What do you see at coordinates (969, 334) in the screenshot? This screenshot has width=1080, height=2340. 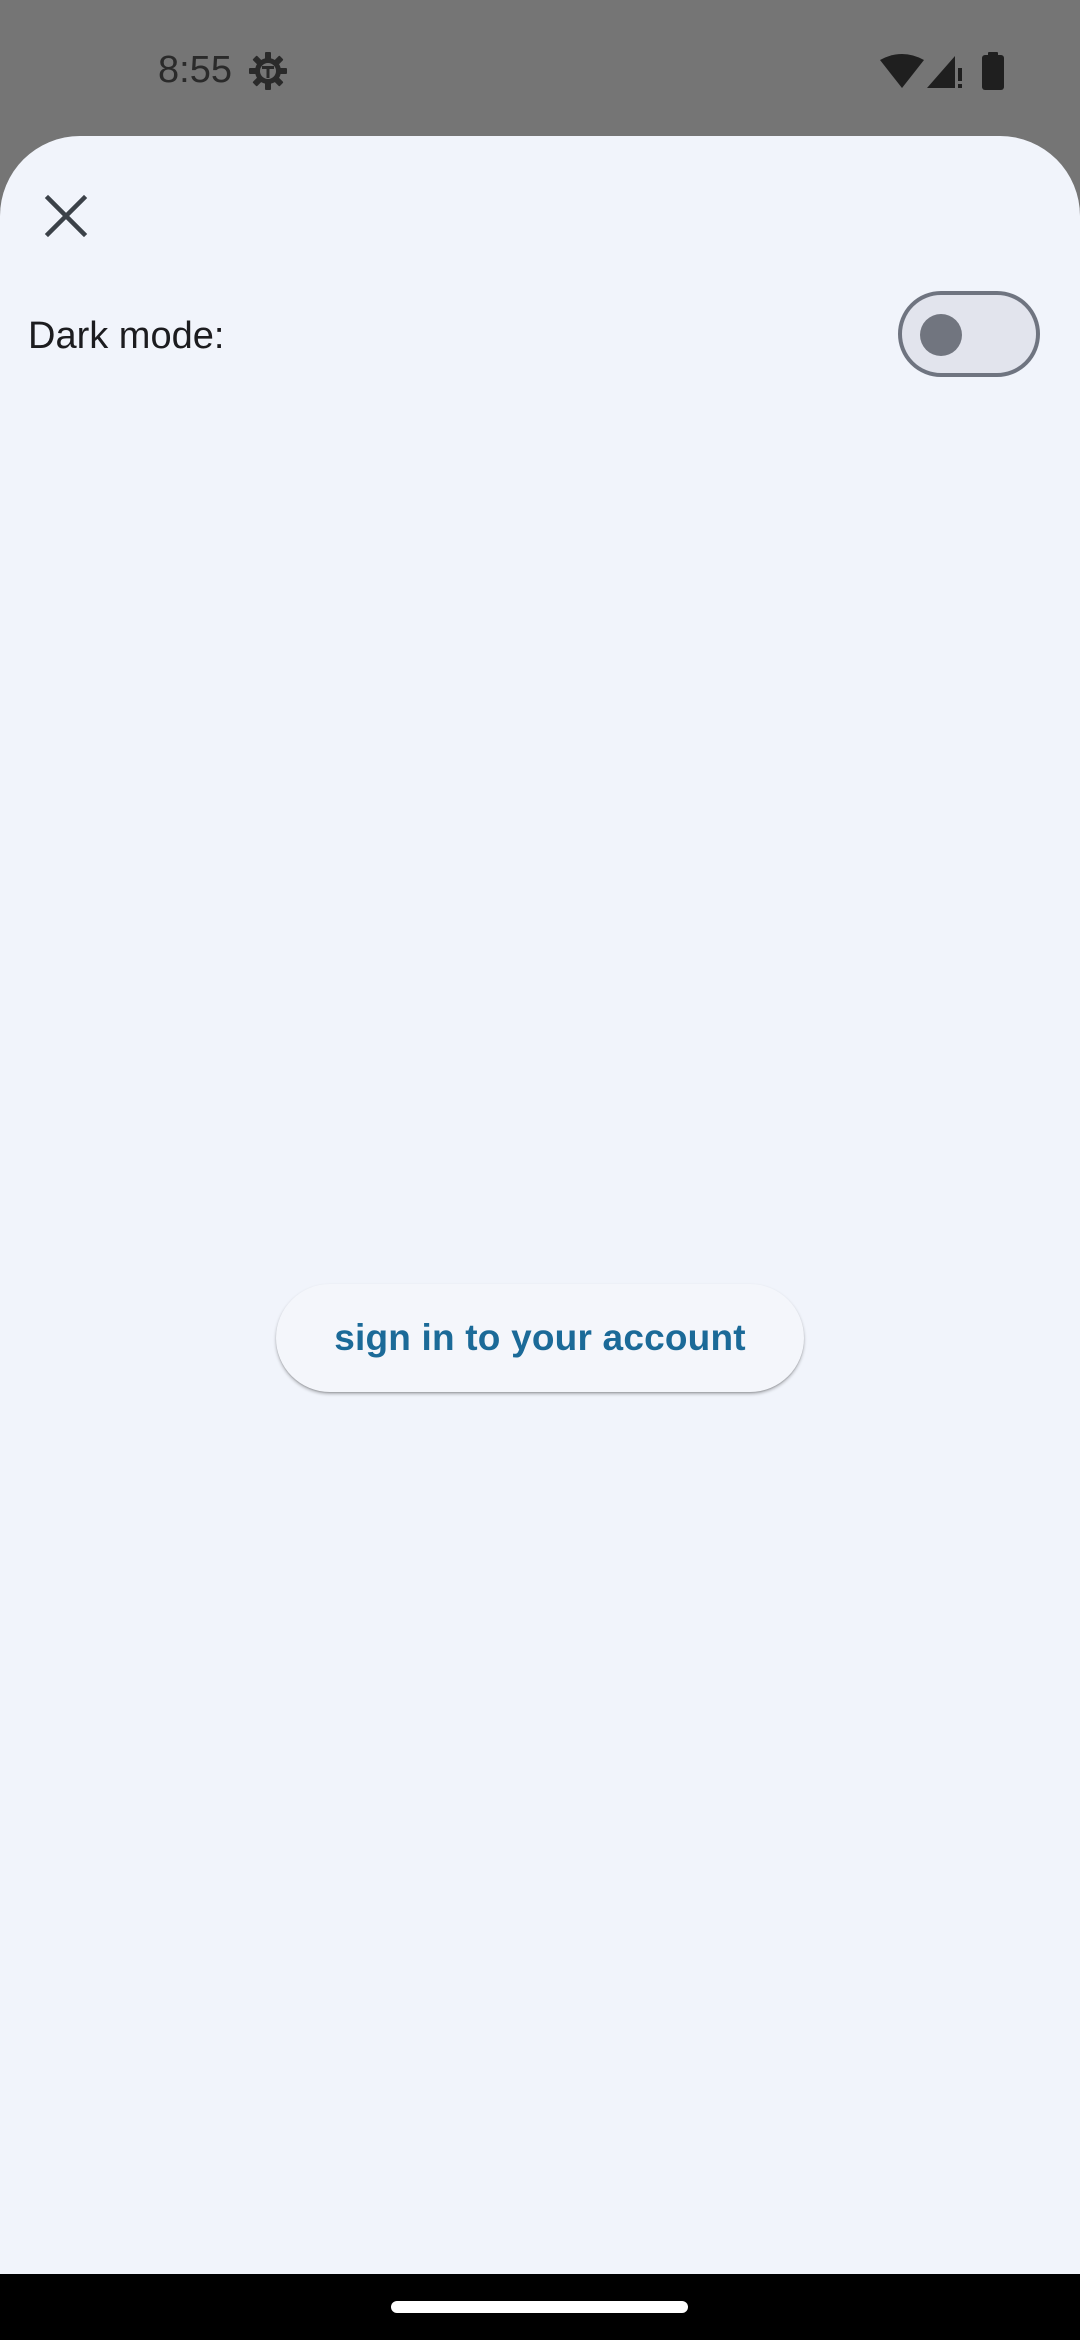 I see `dark-mode-toggle` at bounding box center [969, 334].